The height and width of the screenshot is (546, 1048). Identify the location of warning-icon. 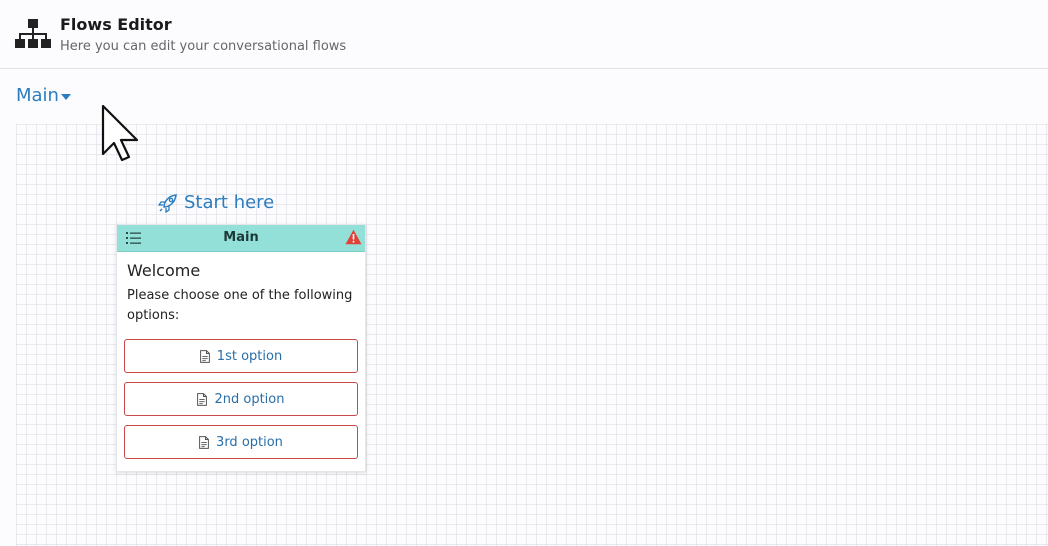
(353, 237).